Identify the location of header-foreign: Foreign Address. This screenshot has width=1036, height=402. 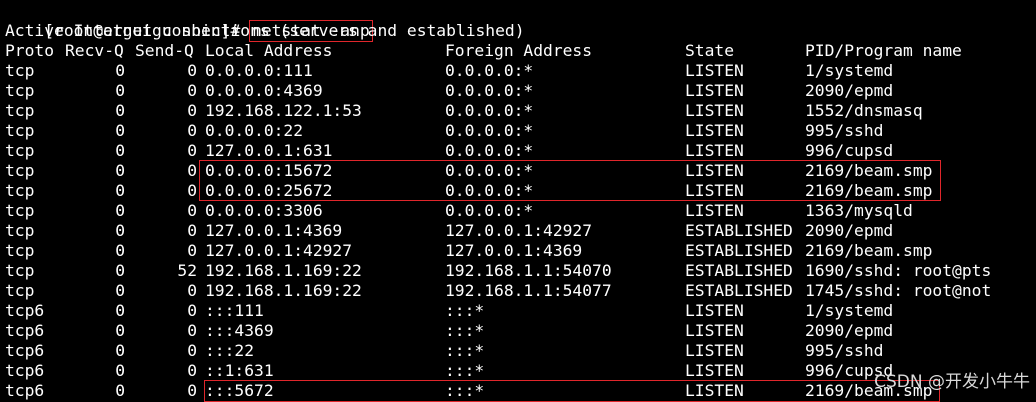
(519, 50).